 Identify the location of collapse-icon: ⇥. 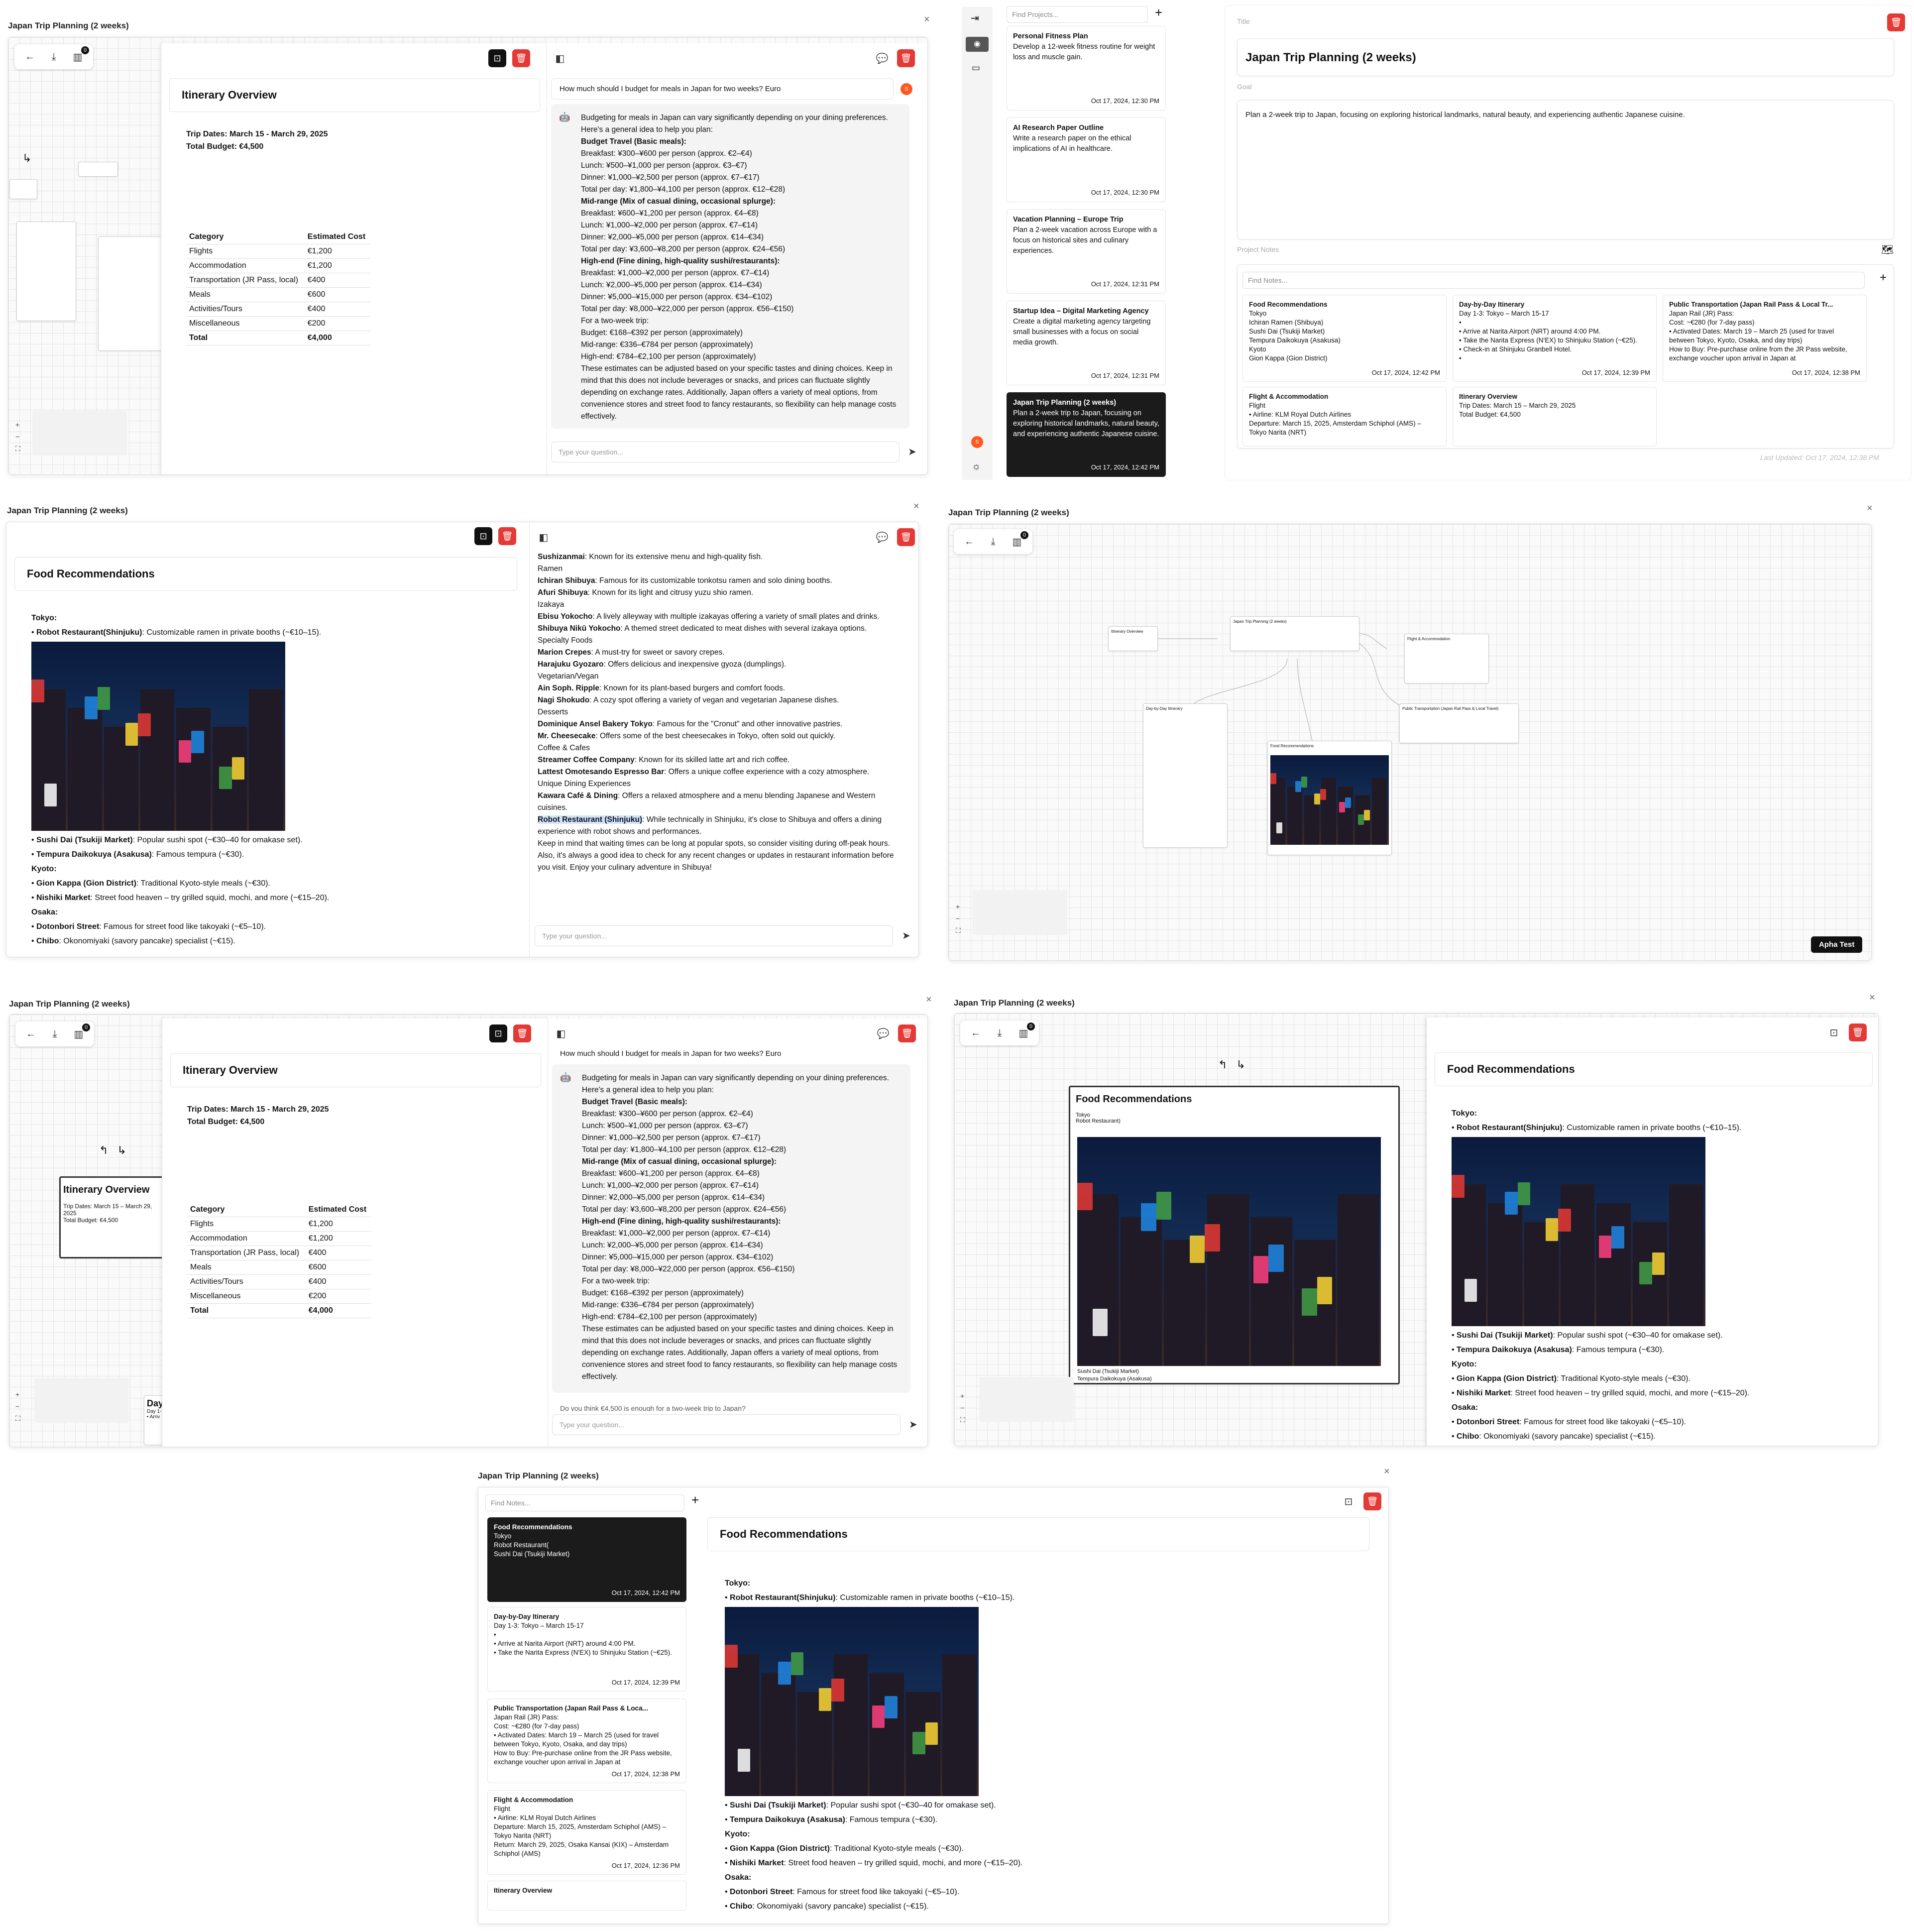
(975, 18).